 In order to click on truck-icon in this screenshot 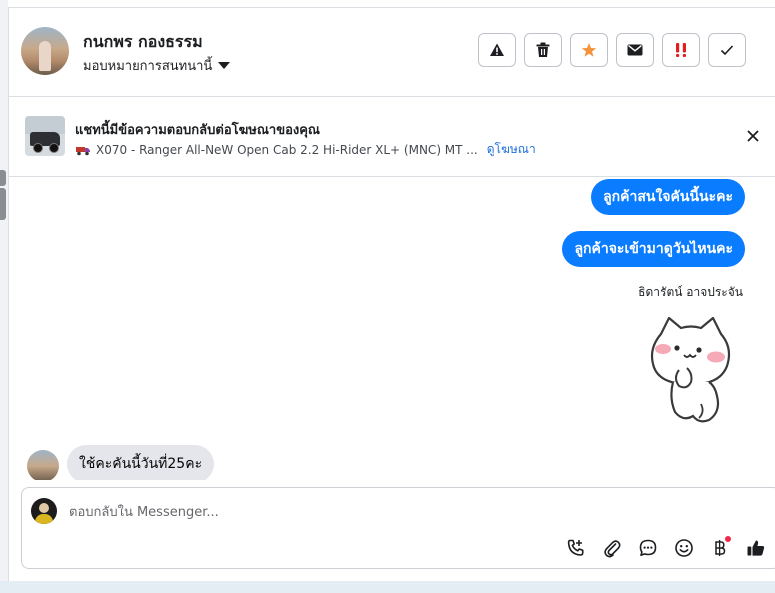, I will do `click(83, 150)`.